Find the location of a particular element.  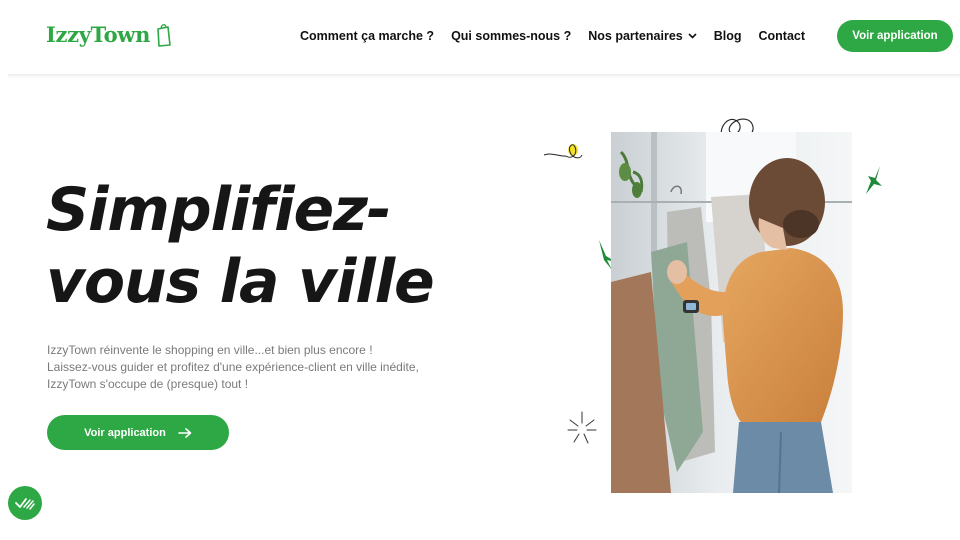

hero-title-line-2: vous la ville is located at coordinates (240, 282).